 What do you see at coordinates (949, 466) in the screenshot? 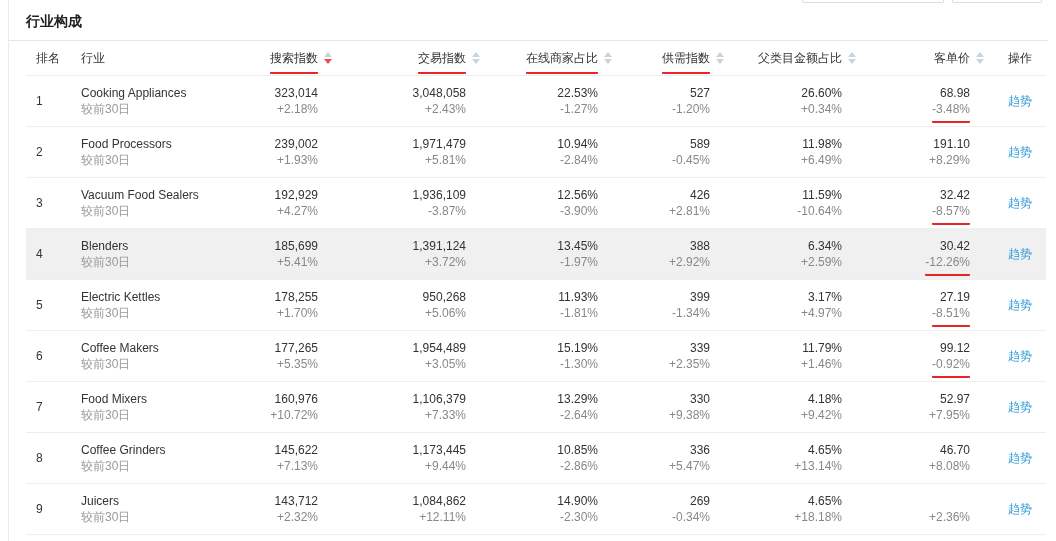
I see `metric-change: +8.08%` at bounding box center [949, 466].